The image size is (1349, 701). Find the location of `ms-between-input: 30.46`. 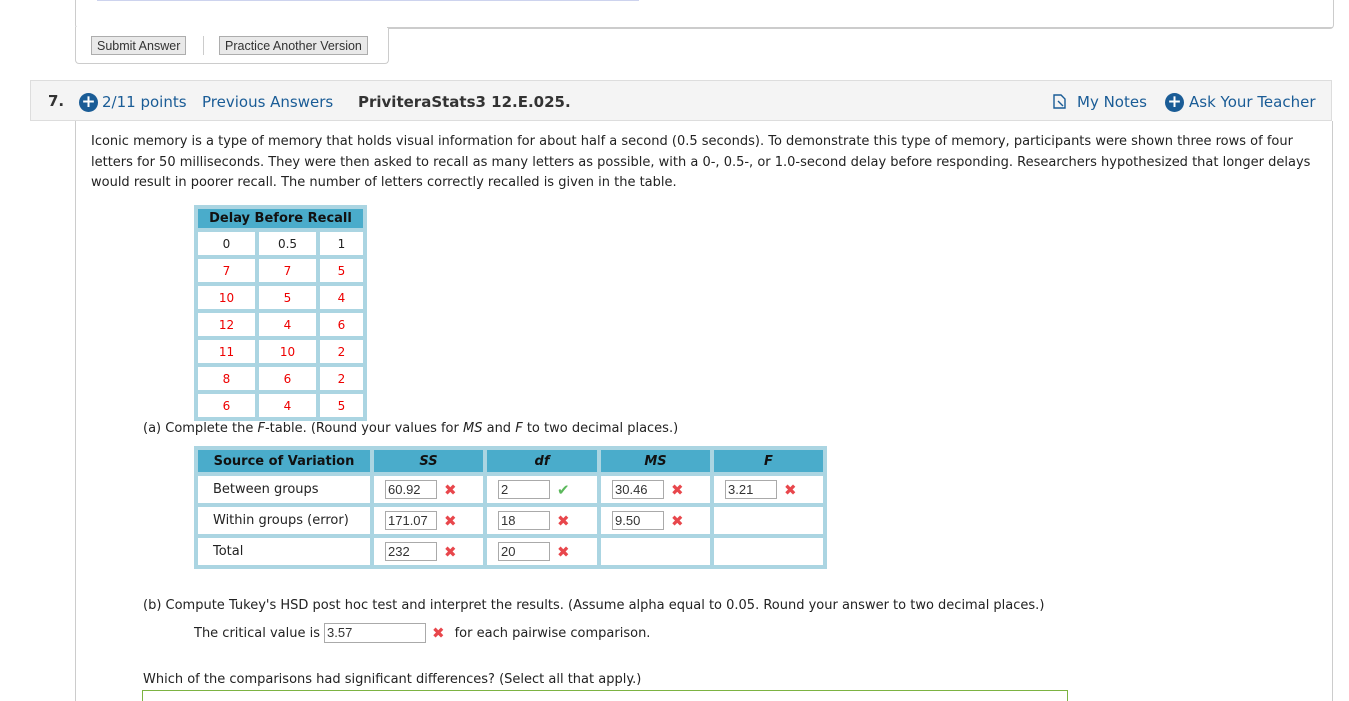

ms-between-input: 30.46 is located at coordinates (638, 489).